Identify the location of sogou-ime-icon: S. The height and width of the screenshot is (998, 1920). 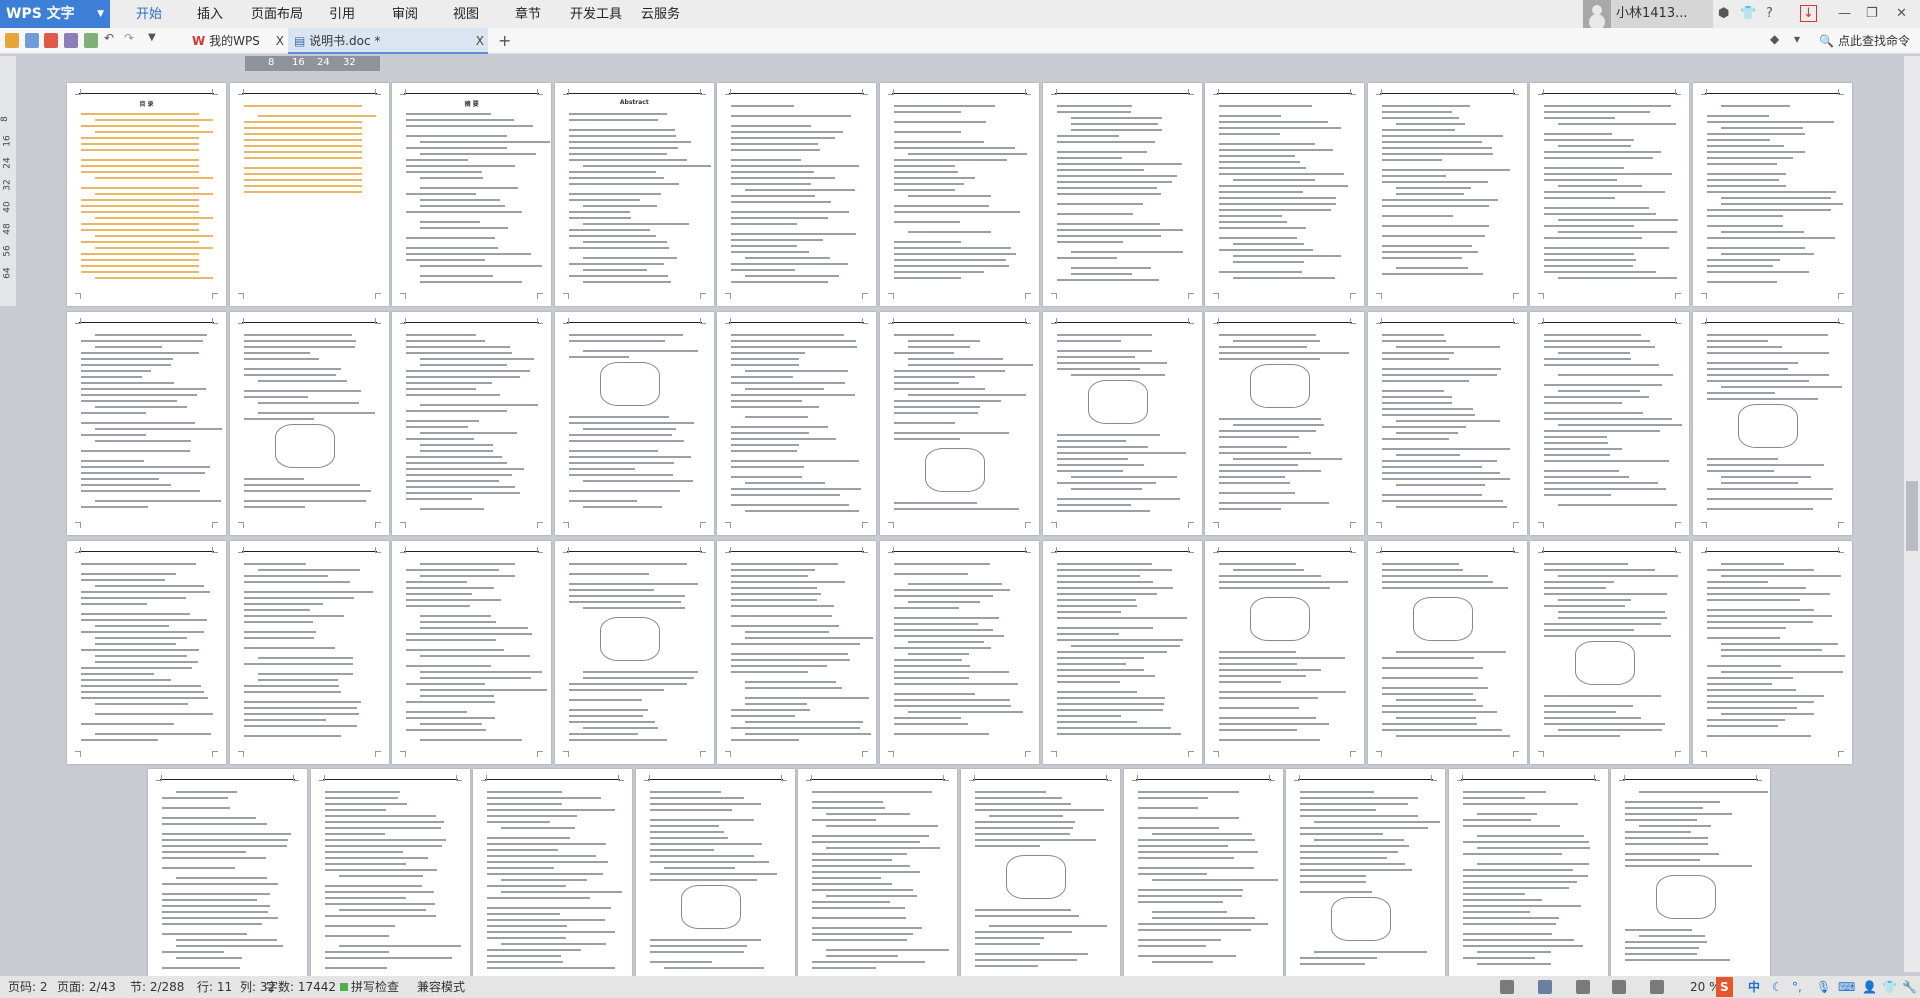
(1724, 987).